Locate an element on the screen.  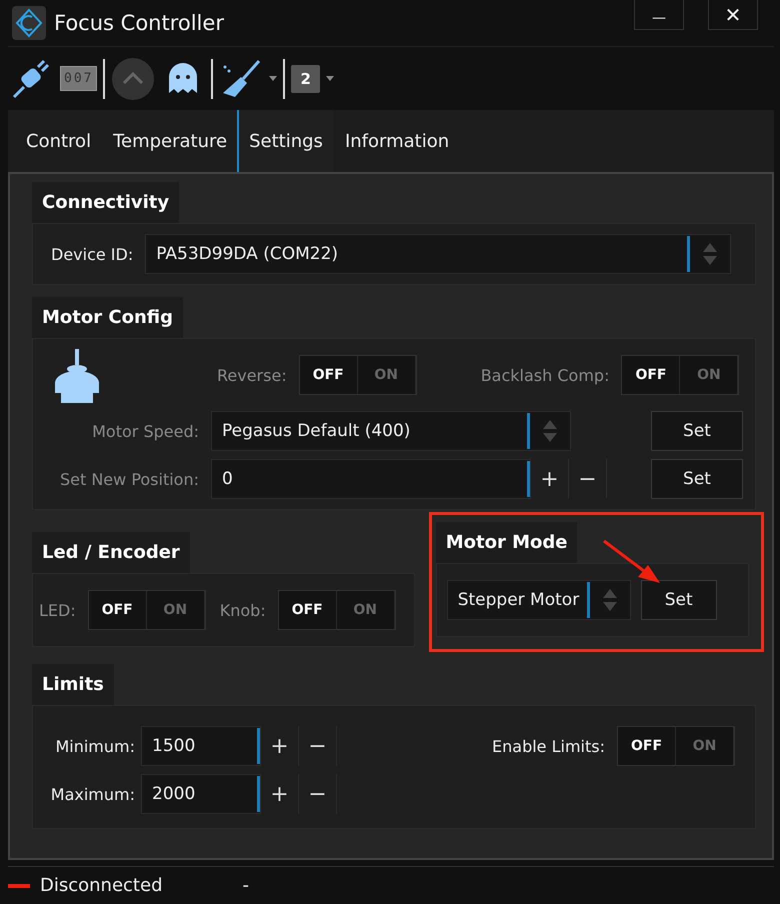
status-text: Disconnected is located at coordinates (101, 885).